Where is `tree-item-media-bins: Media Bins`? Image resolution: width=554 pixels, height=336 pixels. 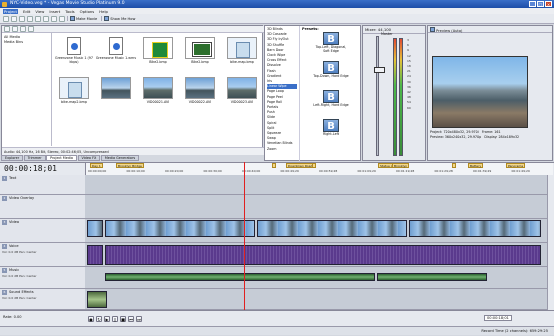
tree-item-media-bins: Media Bins is located at coordinates (26, 42).